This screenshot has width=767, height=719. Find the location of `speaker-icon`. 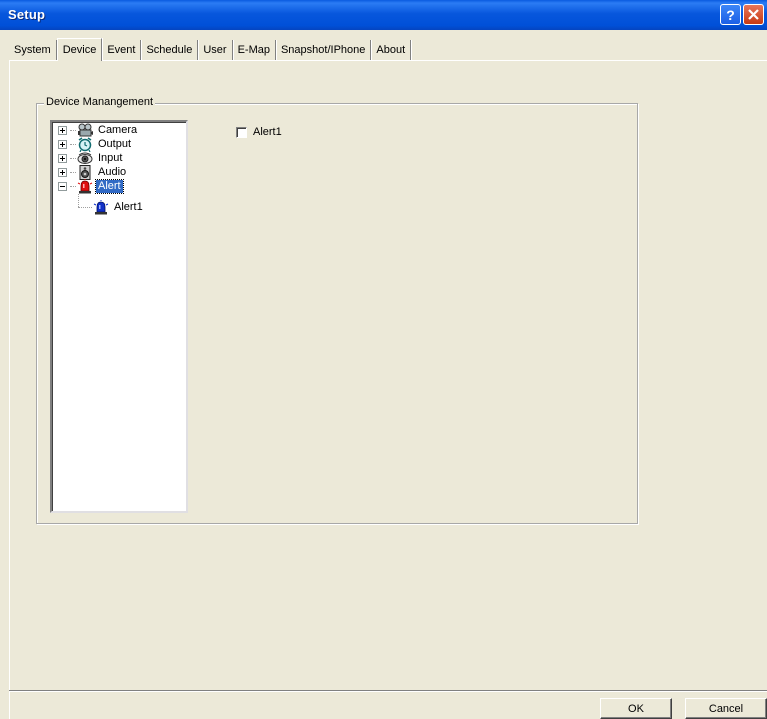

speaker-icon is located at coordinates (85, 172).